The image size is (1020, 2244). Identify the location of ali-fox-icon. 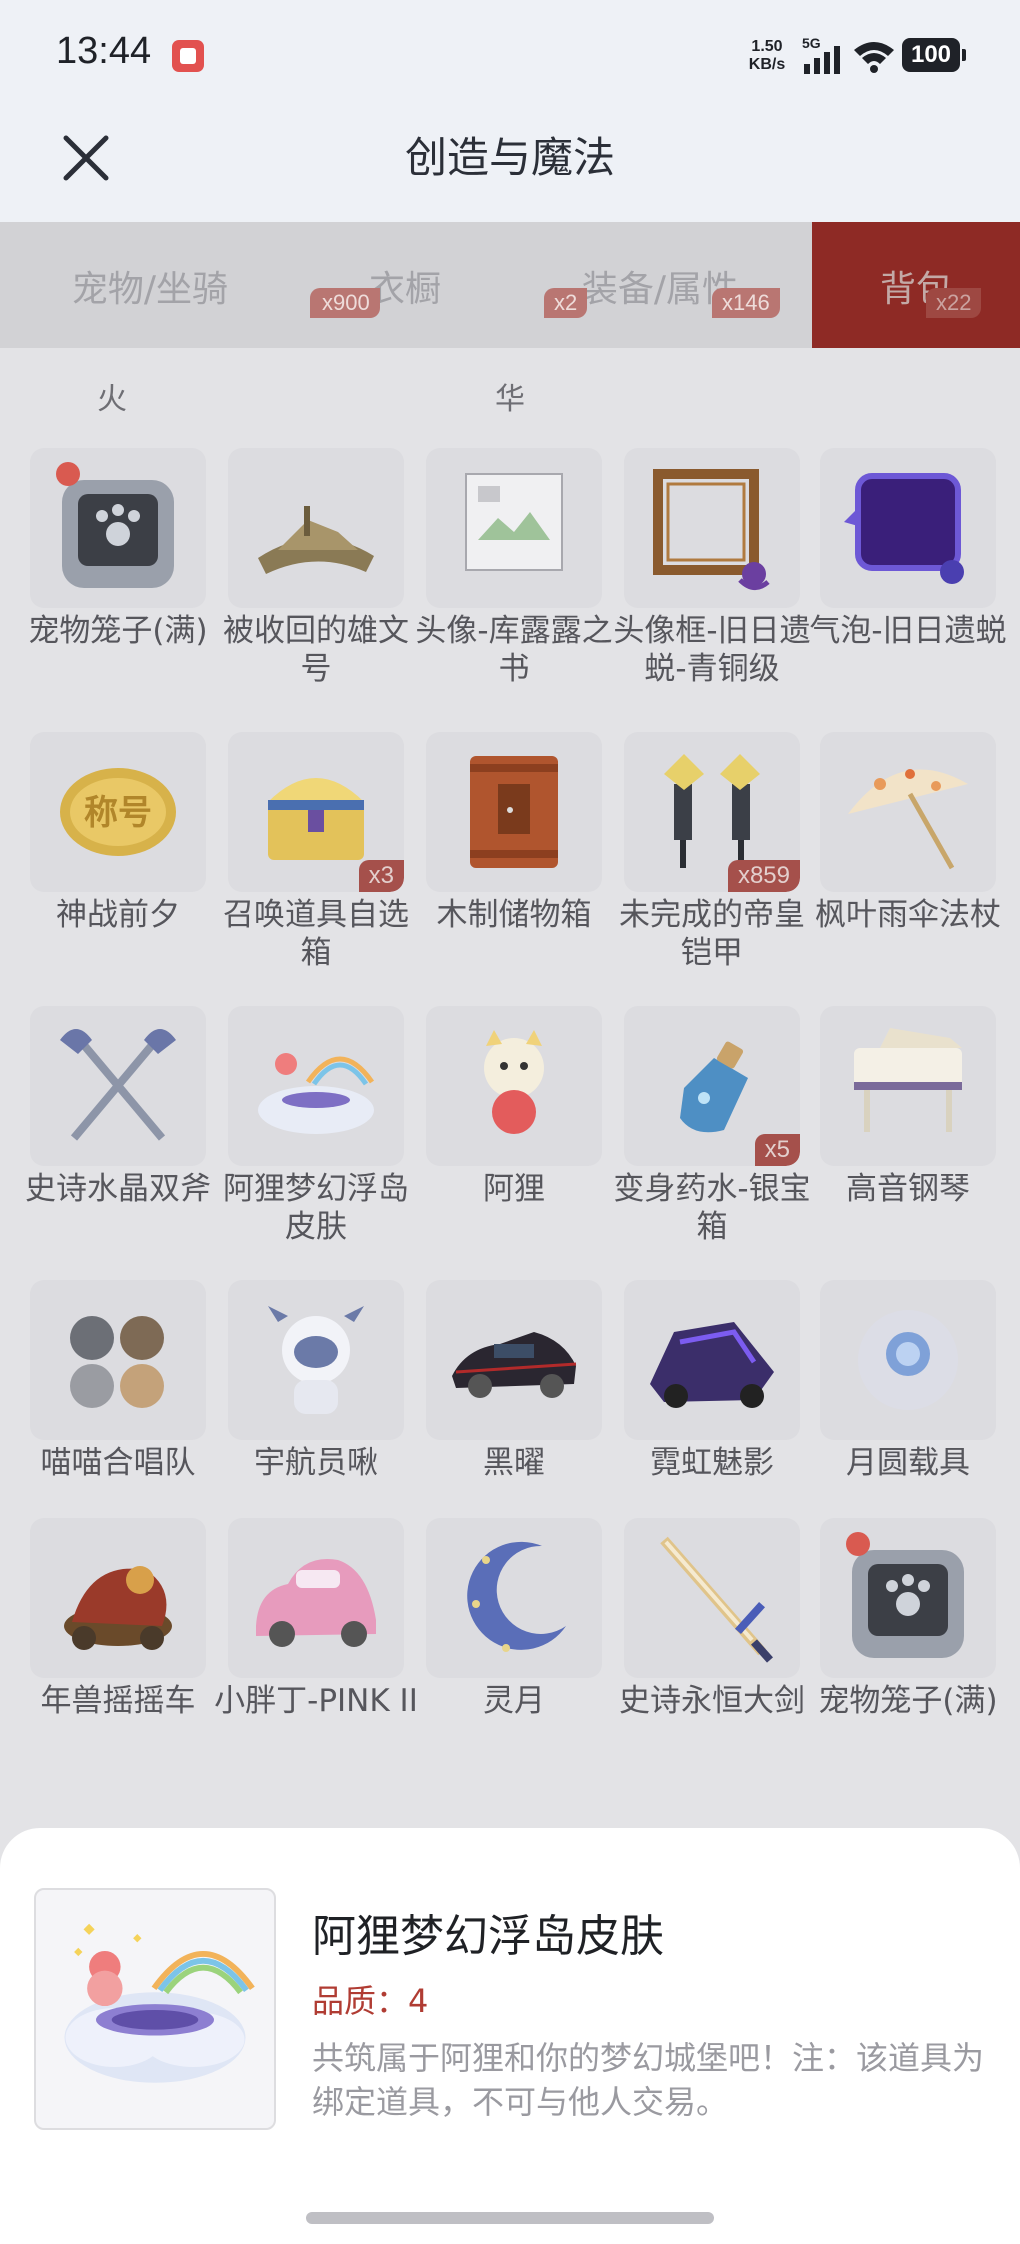
(514, 1082).